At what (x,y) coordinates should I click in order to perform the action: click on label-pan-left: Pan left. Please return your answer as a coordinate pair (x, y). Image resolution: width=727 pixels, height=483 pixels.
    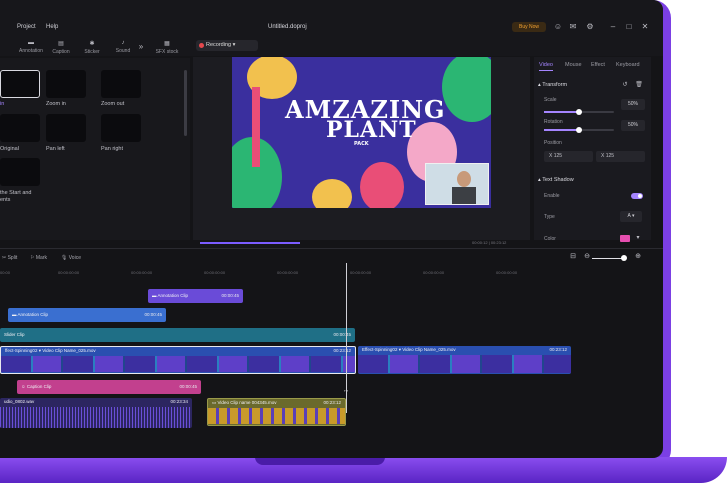
    Looking at the image, I should click on (55, 149).